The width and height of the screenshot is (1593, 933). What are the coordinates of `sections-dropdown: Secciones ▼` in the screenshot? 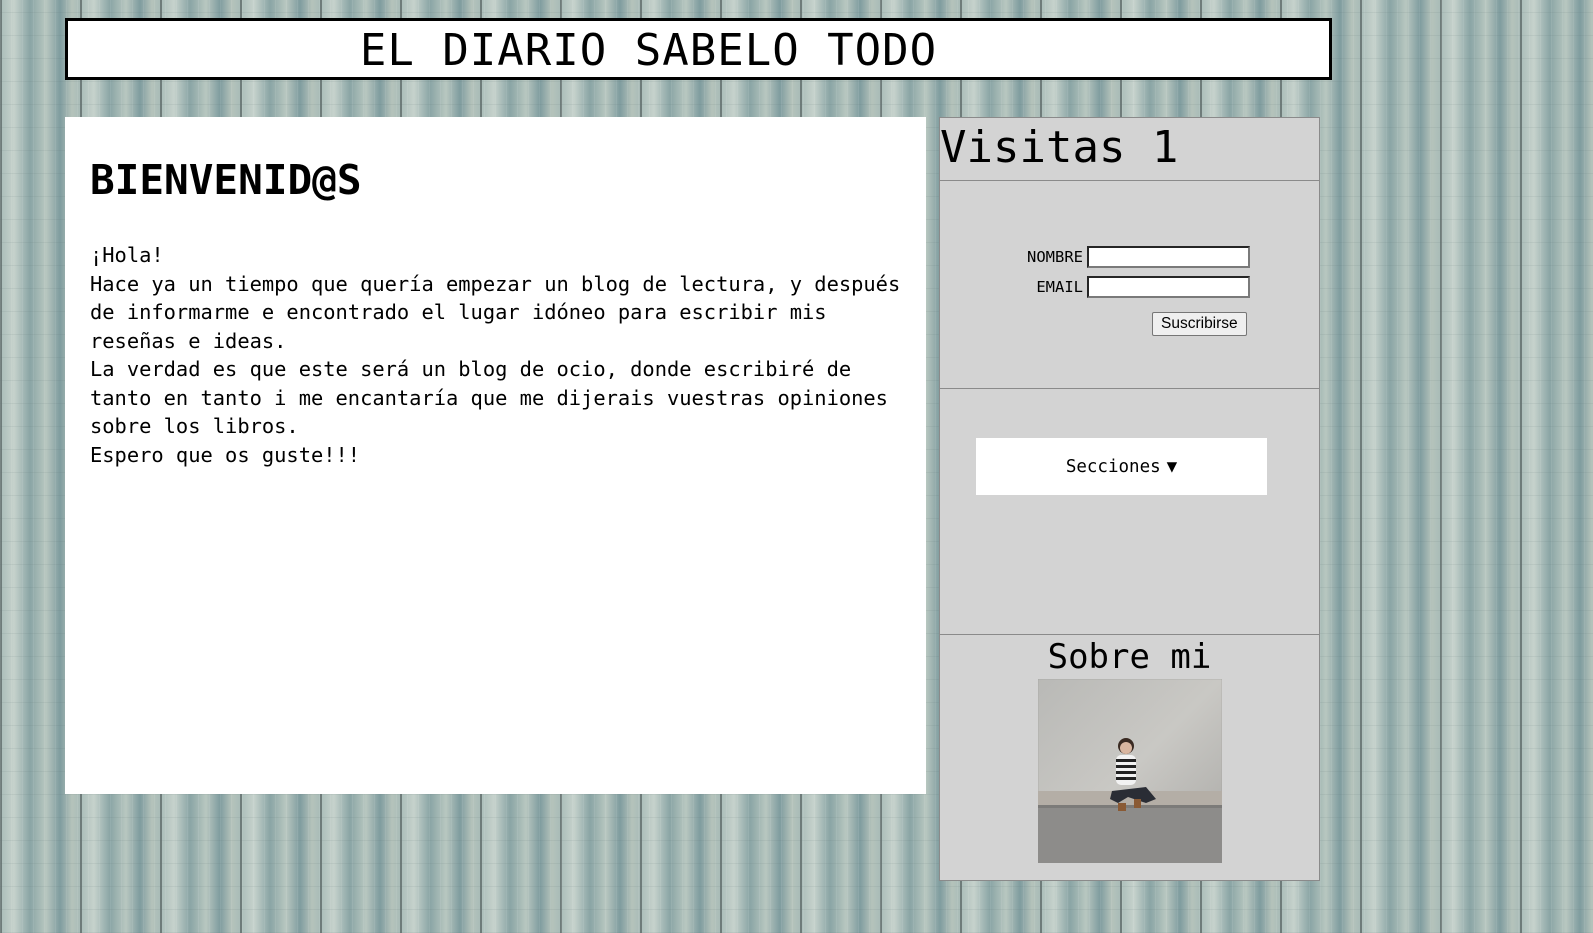 It's located at (1121, 466).